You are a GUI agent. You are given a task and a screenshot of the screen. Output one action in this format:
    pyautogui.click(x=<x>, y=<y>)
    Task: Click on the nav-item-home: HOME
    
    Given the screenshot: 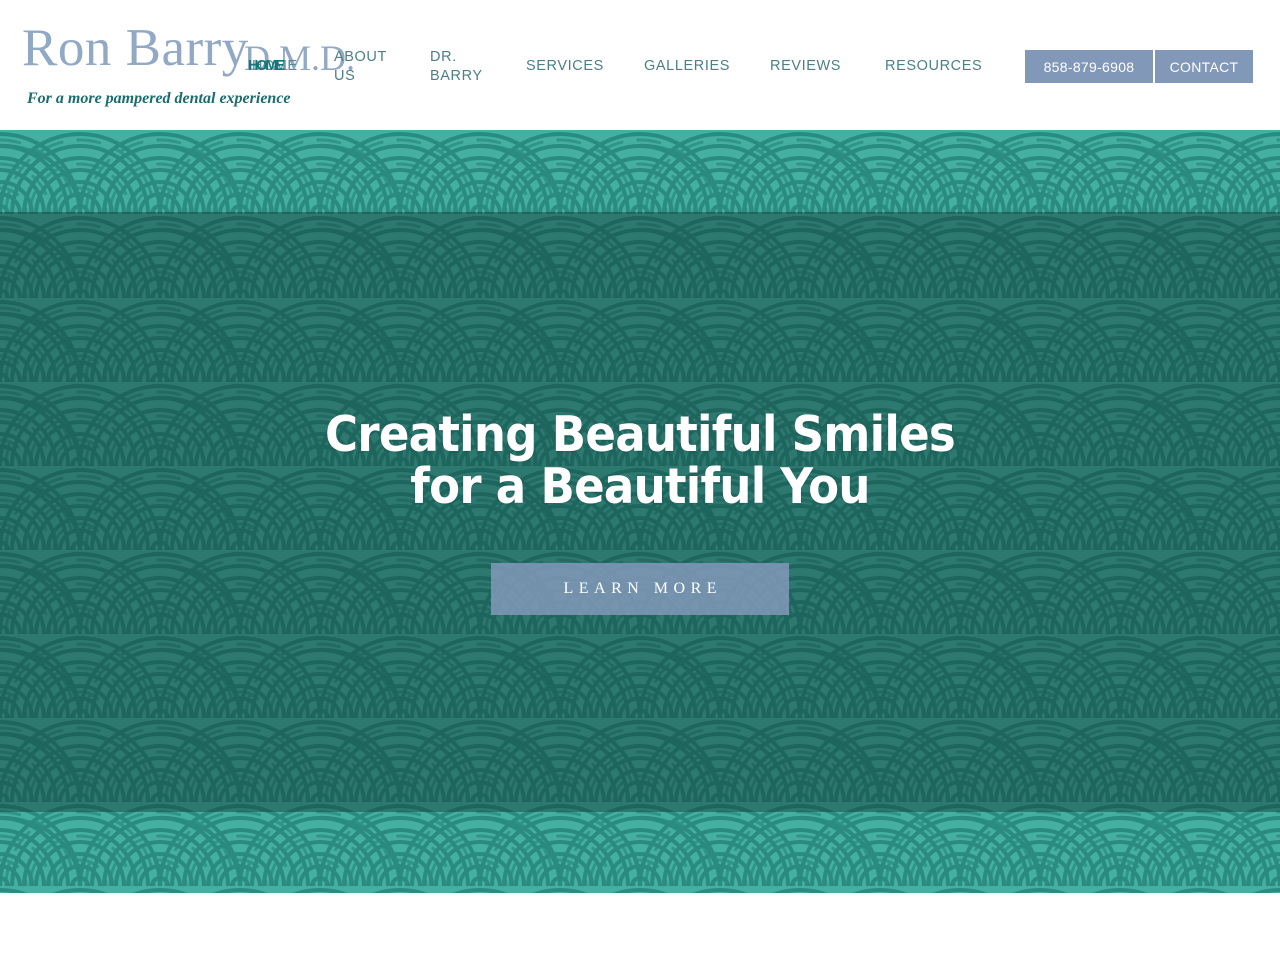 What is the action you would take?
    pyautogui.click(x=266, y=66)
    